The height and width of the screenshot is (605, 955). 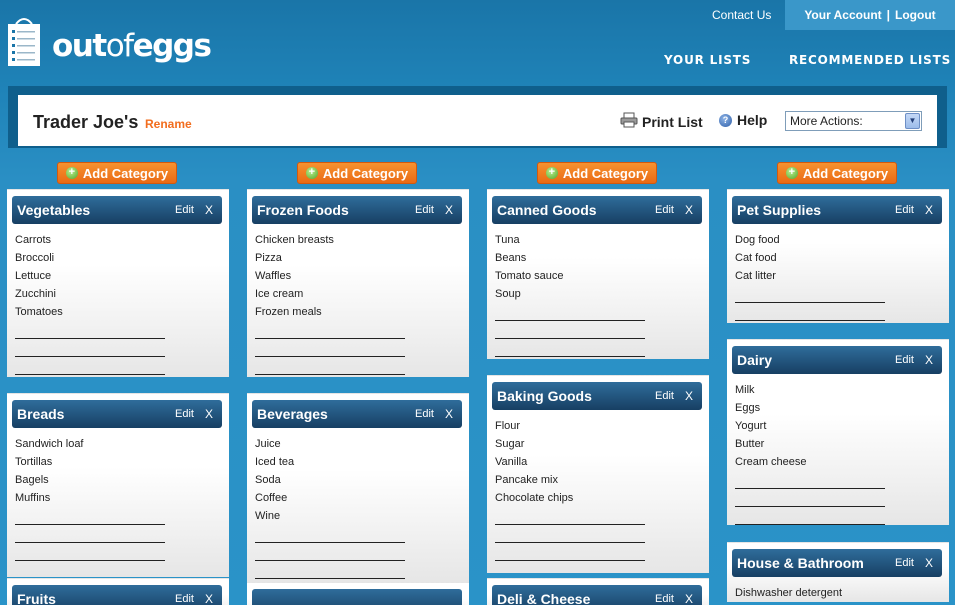 I want to click on rename-link: Rename, so click(x=168, y=124).